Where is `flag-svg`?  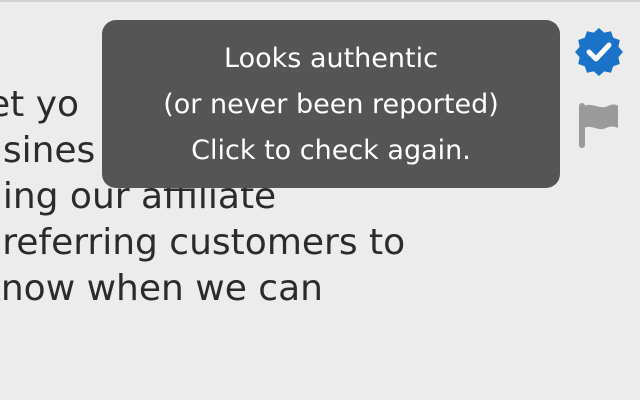 flag-svg is located at coordinates (598, 125).